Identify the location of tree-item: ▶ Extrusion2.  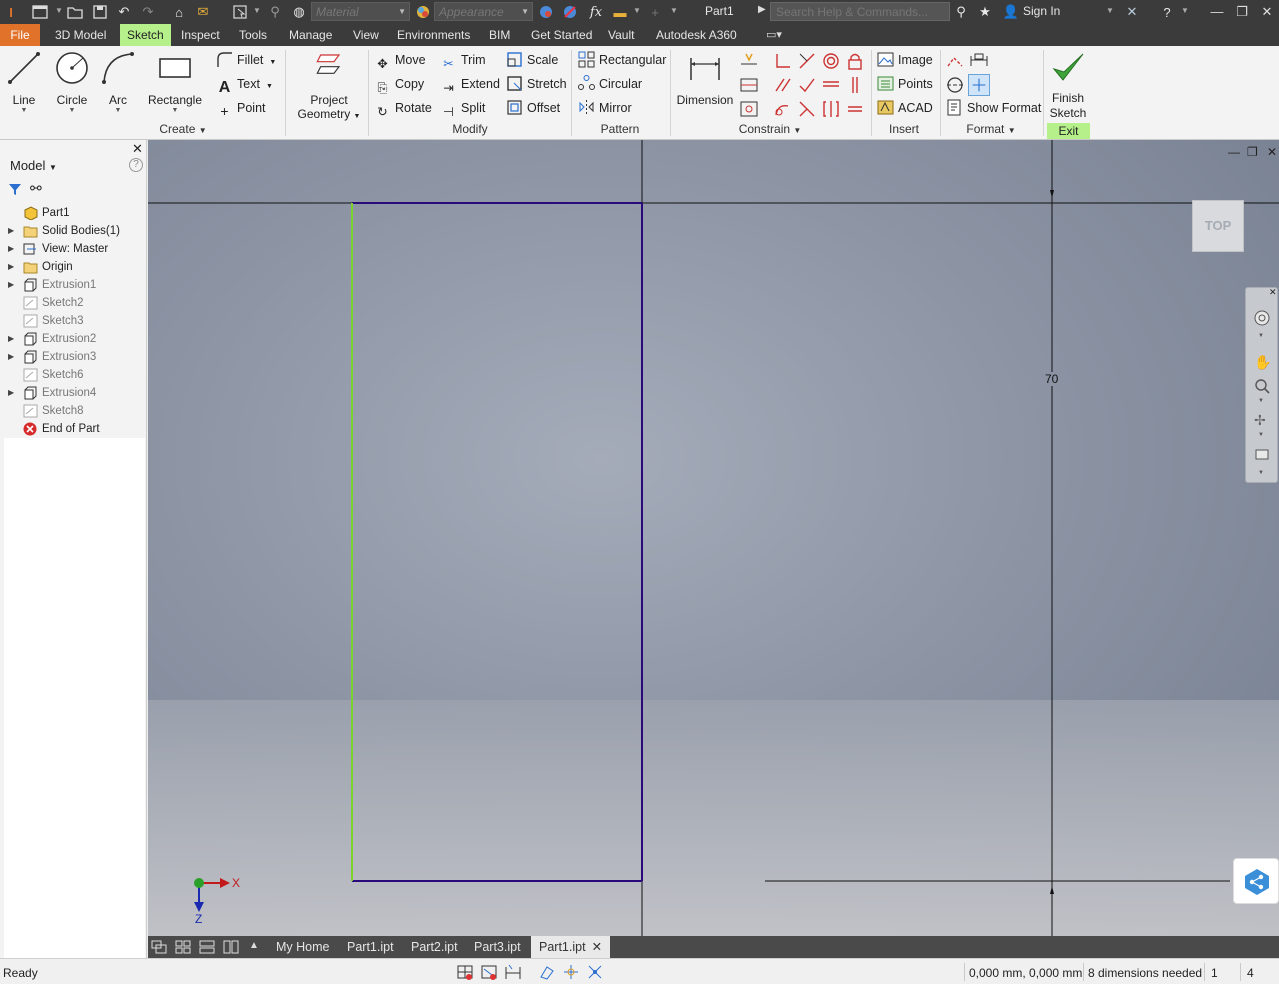
(74, 339).